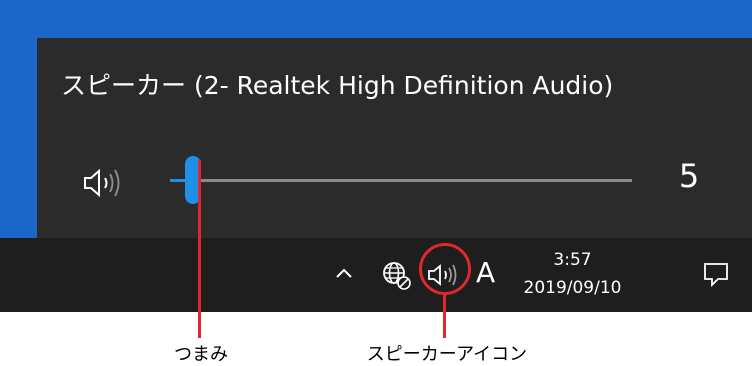  What do you see at coordinates (201, 354) in the screenshot?
I see `thumb-caption: つまみ` at bounding box center [201, 354].